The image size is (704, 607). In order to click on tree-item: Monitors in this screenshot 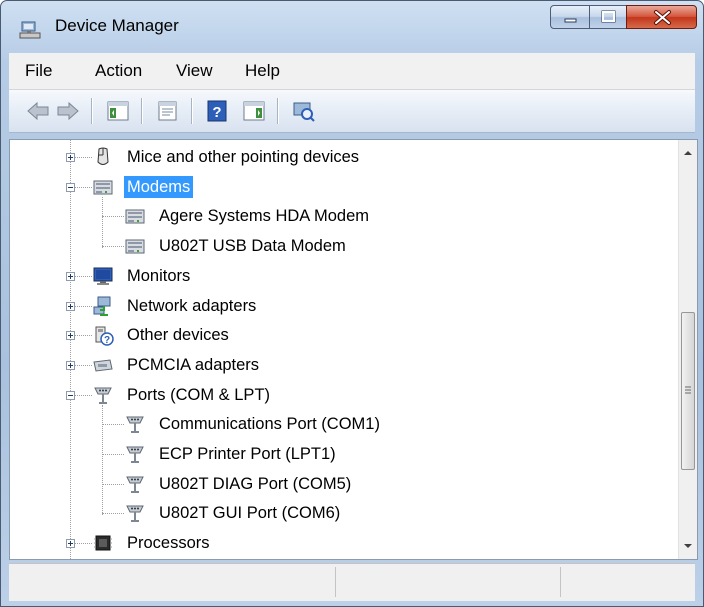, I will do `click(340, 277)`.